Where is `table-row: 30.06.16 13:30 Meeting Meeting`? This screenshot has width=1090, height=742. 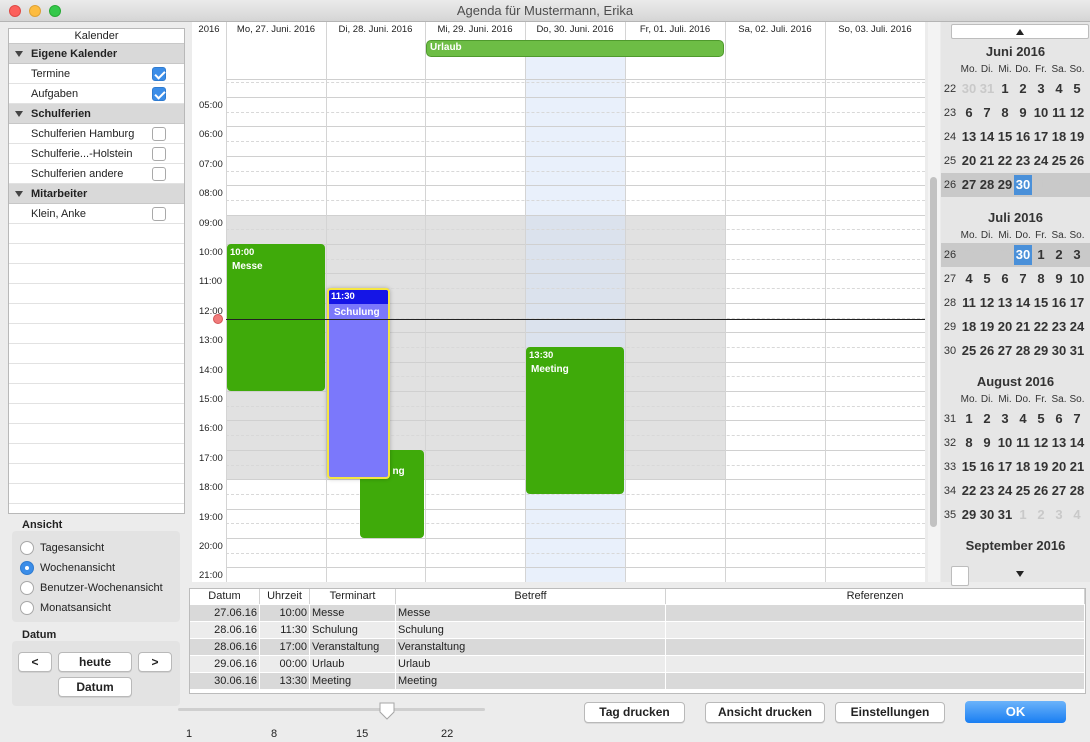 table-row: 30.06.16 13:30 Meeting Meeting is located at coordinates (637, 681).